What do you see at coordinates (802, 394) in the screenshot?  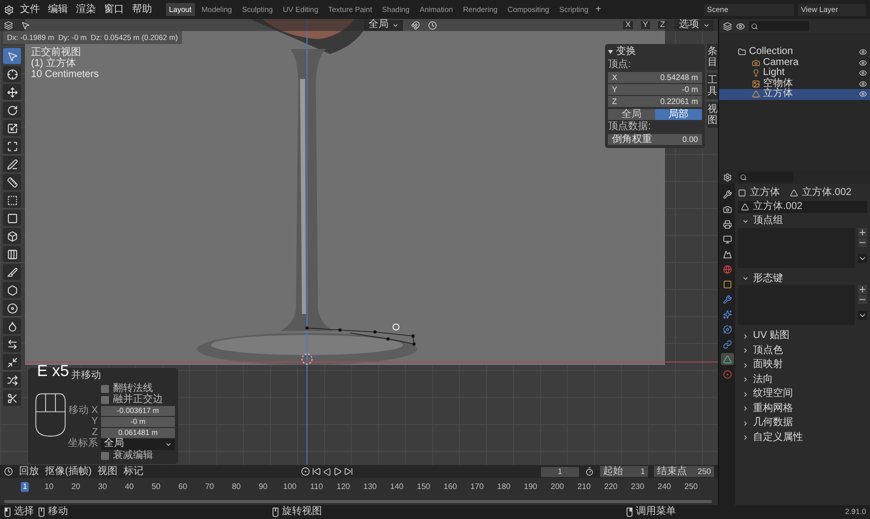 I see `panel-header: 纹理空间` at bounding box center [802, 394].